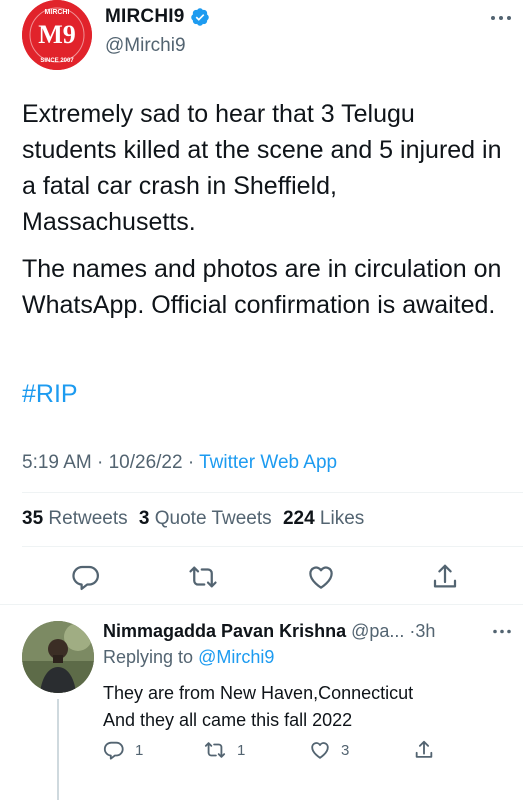 Image resolution: width=523 pixels, height=800 pixels. I want to click on reply-header: Nimmagadda Pavan Krishna @pa... ·3h, so click(269, 631).